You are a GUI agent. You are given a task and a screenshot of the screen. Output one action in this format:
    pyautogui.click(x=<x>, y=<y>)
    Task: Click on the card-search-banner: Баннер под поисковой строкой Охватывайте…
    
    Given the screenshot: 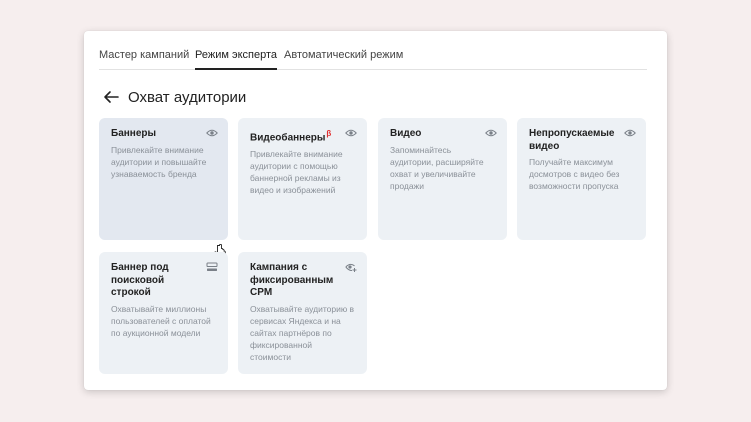 What is the action you would take?
    pyautogui.click(x=163, y=313)
    